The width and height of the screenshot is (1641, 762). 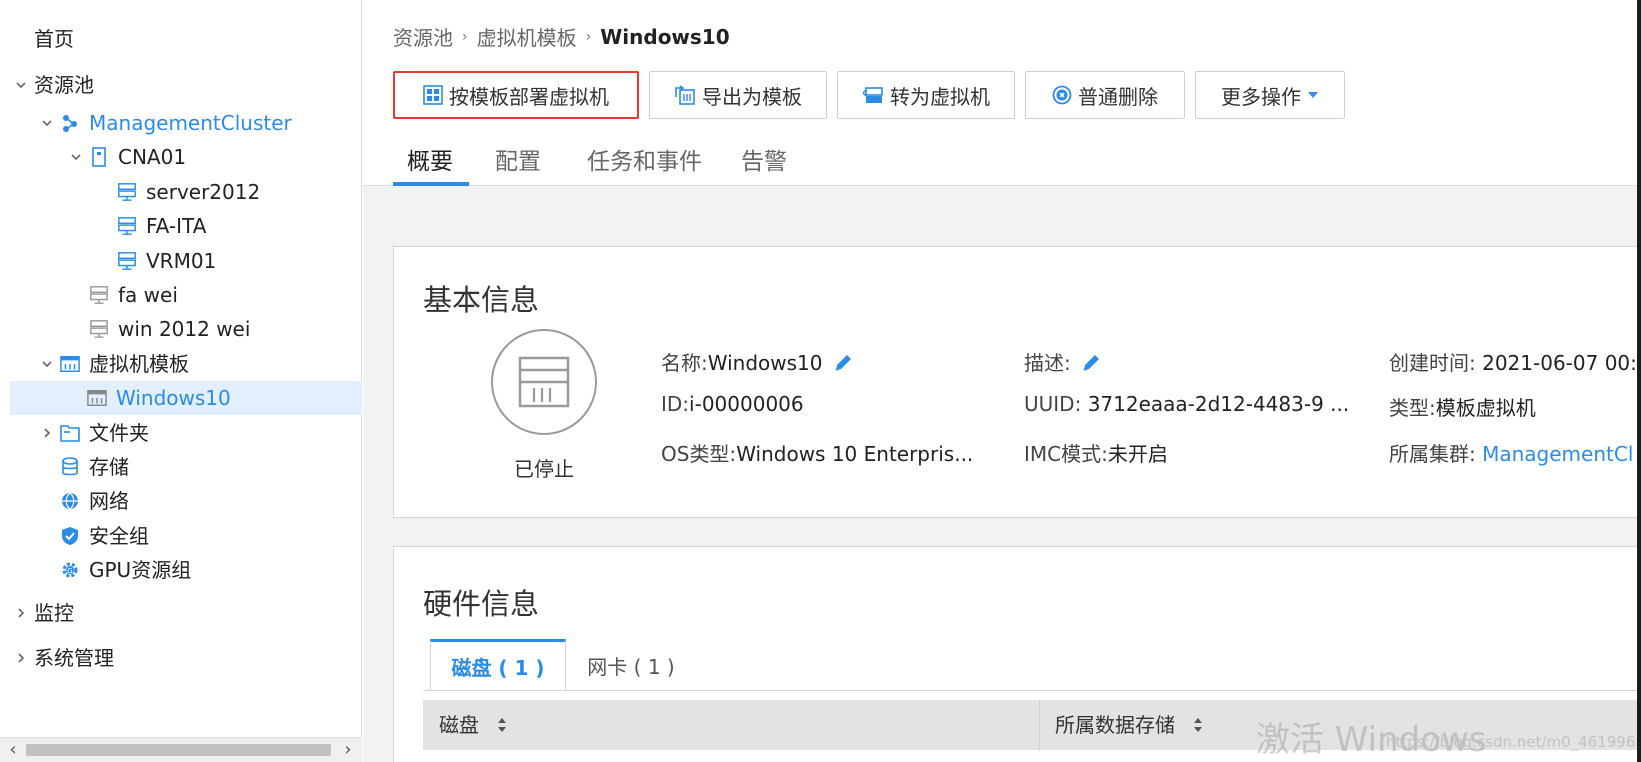 I want to click on nav-resource-pool: 资源池, so click(x=54, y=85).